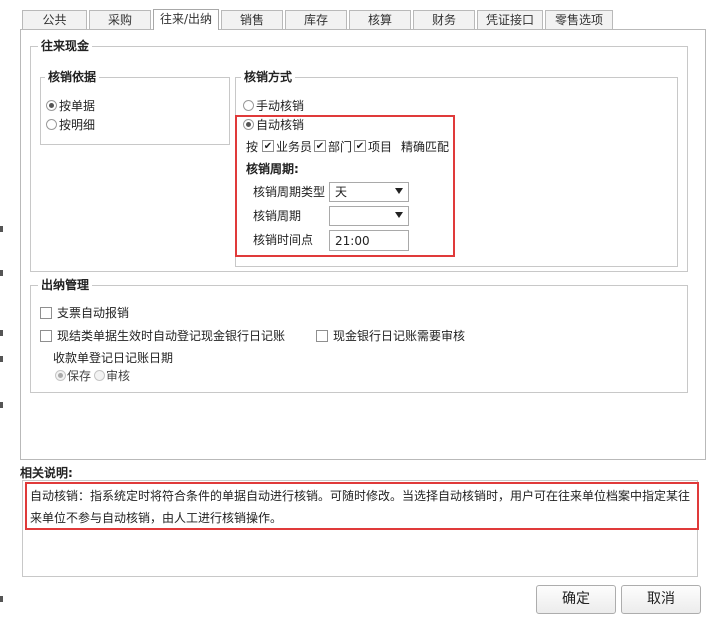 The width and height of the screenshot is (706, 618). I want to click on basis-by-document-label: 按单据, so click(77, 106).